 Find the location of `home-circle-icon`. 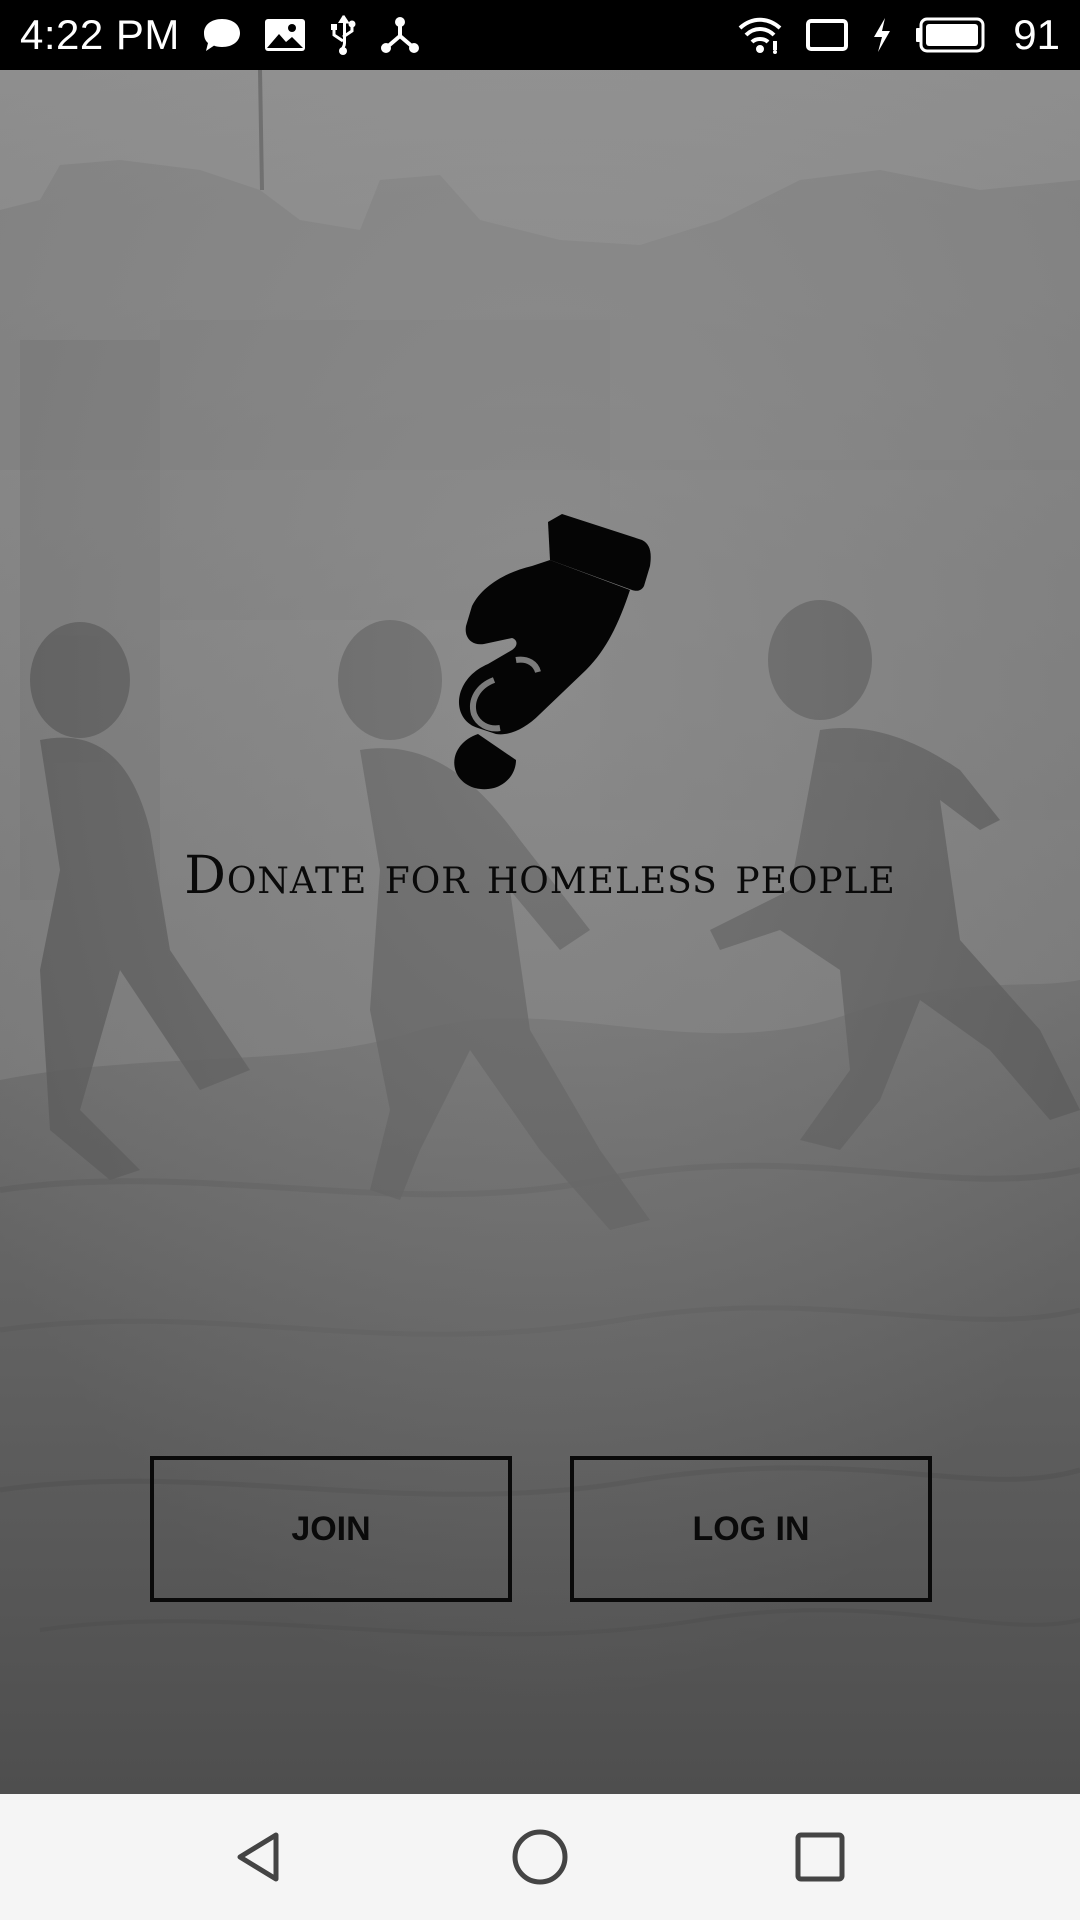

home-circle-icon is located at coordinates (540, 1857).